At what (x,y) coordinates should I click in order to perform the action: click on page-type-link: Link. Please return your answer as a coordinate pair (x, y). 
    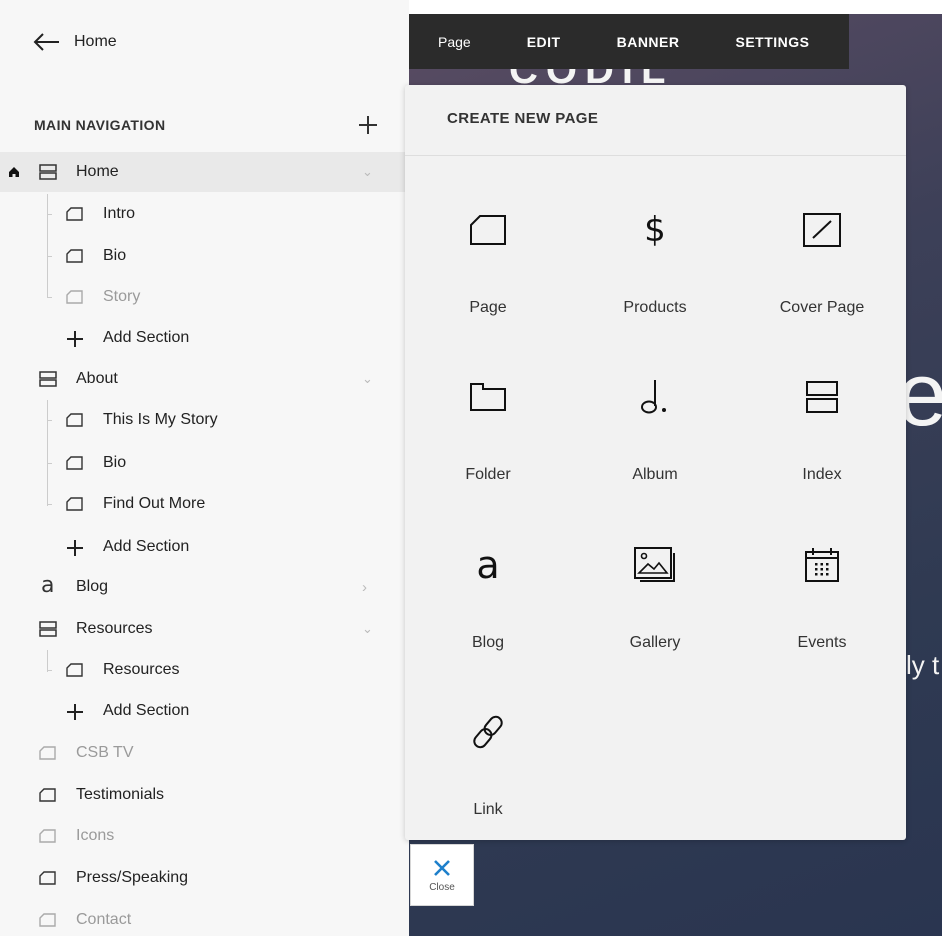
    Looking at the image, I should click on (488, 782).